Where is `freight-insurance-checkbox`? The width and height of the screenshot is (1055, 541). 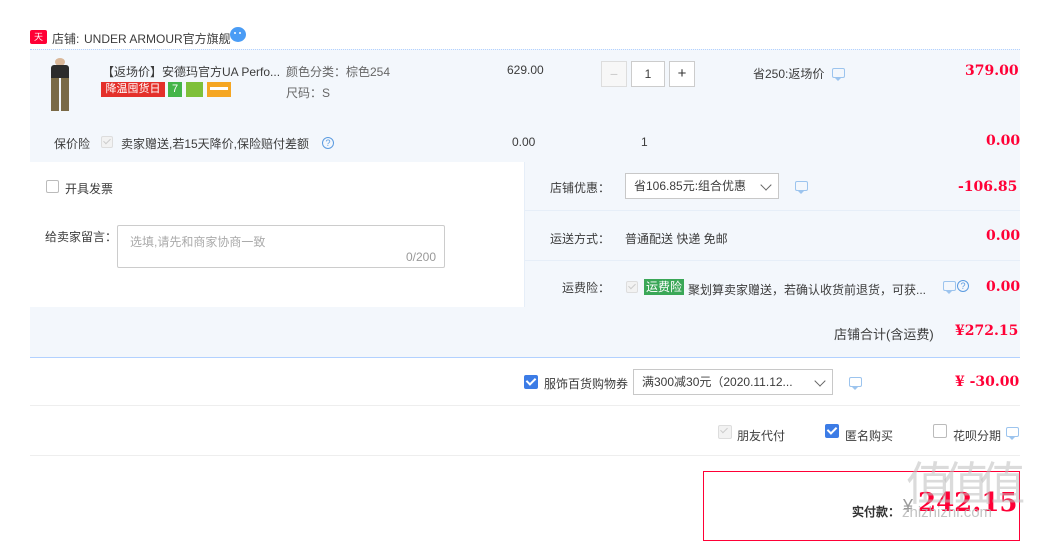 freight-insurance-checkbox is located at coordinates (632, 287).